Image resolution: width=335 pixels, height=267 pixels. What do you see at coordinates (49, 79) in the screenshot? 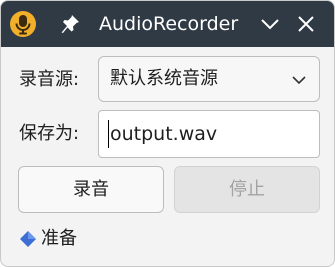
I see `source-label: 录音源:` at bounding box center [49, 79].